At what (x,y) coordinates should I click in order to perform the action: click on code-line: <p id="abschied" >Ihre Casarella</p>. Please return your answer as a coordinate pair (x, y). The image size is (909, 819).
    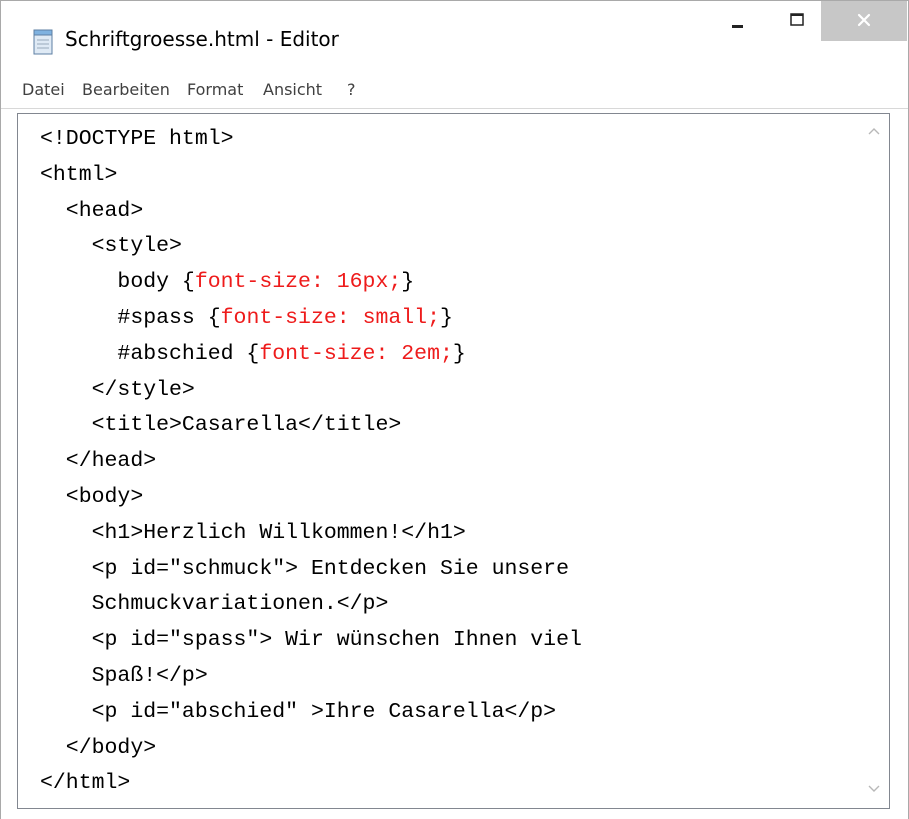
    Looking at the image, I should click on (311, 713).